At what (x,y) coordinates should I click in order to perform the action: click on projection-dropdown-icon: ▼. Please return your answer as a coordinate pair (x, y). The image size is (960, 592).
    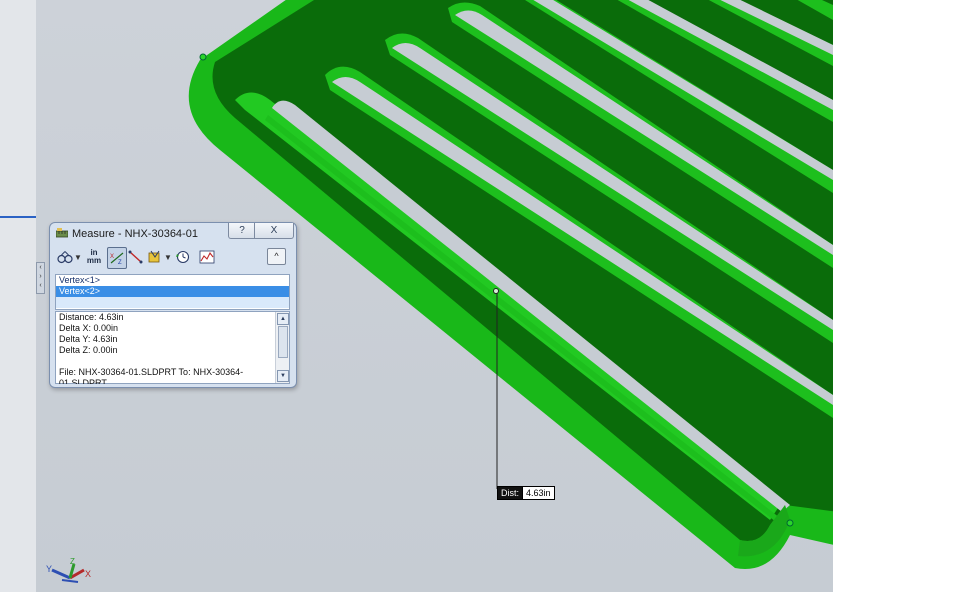
    Looking at the image, I should click on (168, 257).